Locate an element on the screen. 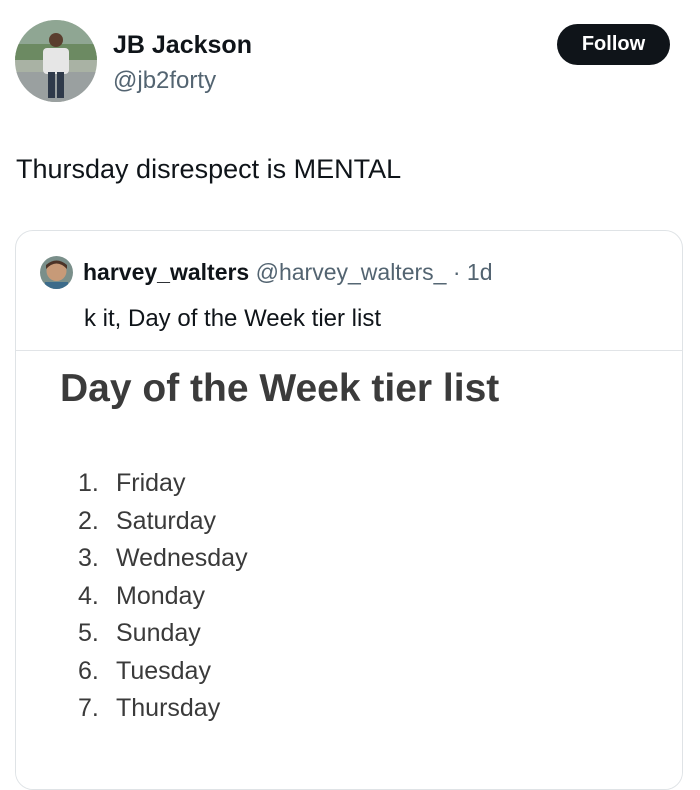 This screenshot has height=790, width=700. quoted-author-avatar is located at coordinates (56, 272).